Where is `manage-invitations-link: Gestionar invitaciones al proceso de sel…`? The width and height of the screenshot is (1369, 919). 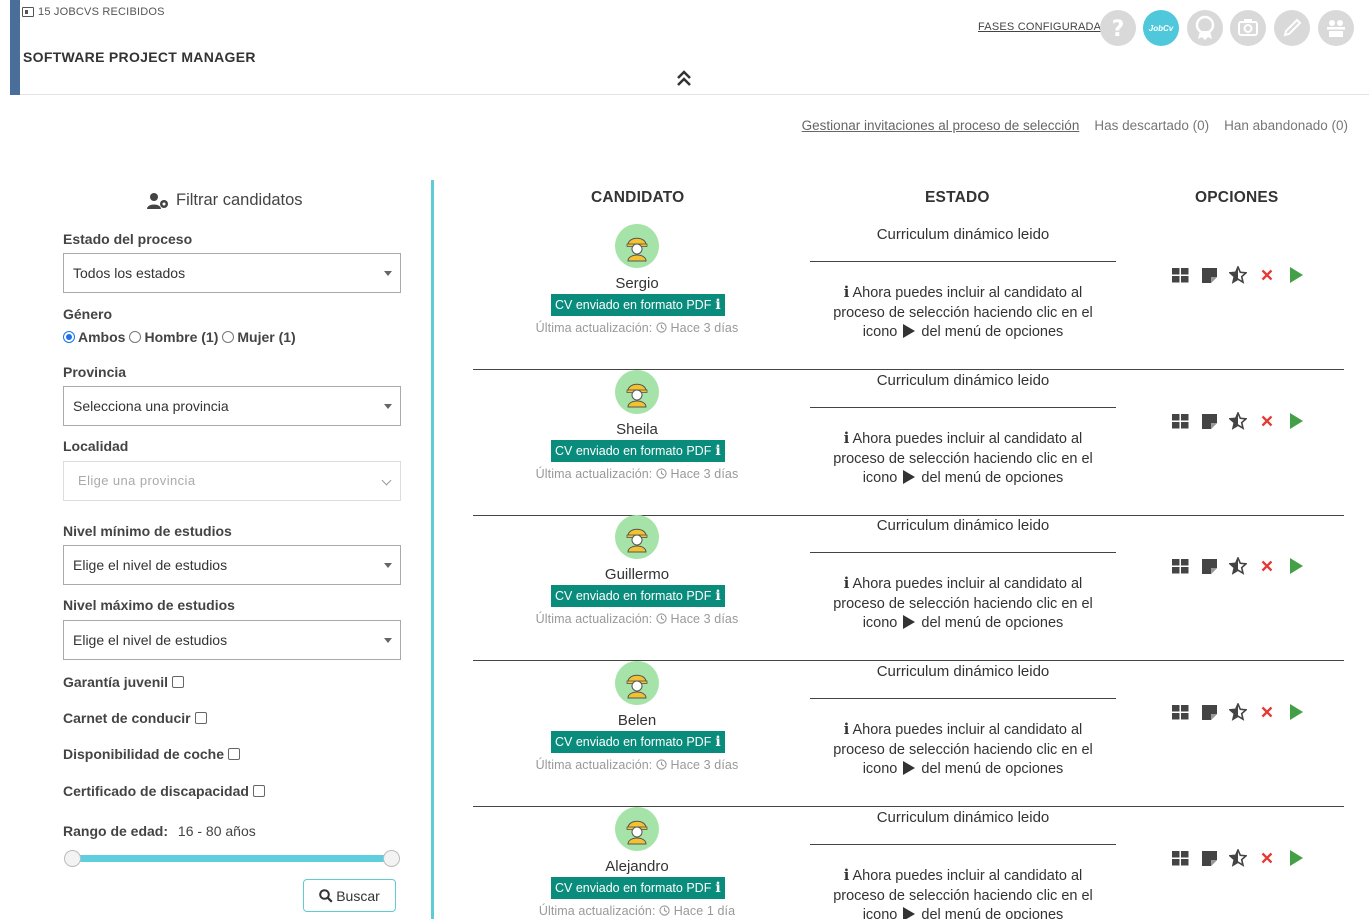 manage-invitations-link: Gestionar invitaciones al proceso de sel… is located at coordinates (941, 125).